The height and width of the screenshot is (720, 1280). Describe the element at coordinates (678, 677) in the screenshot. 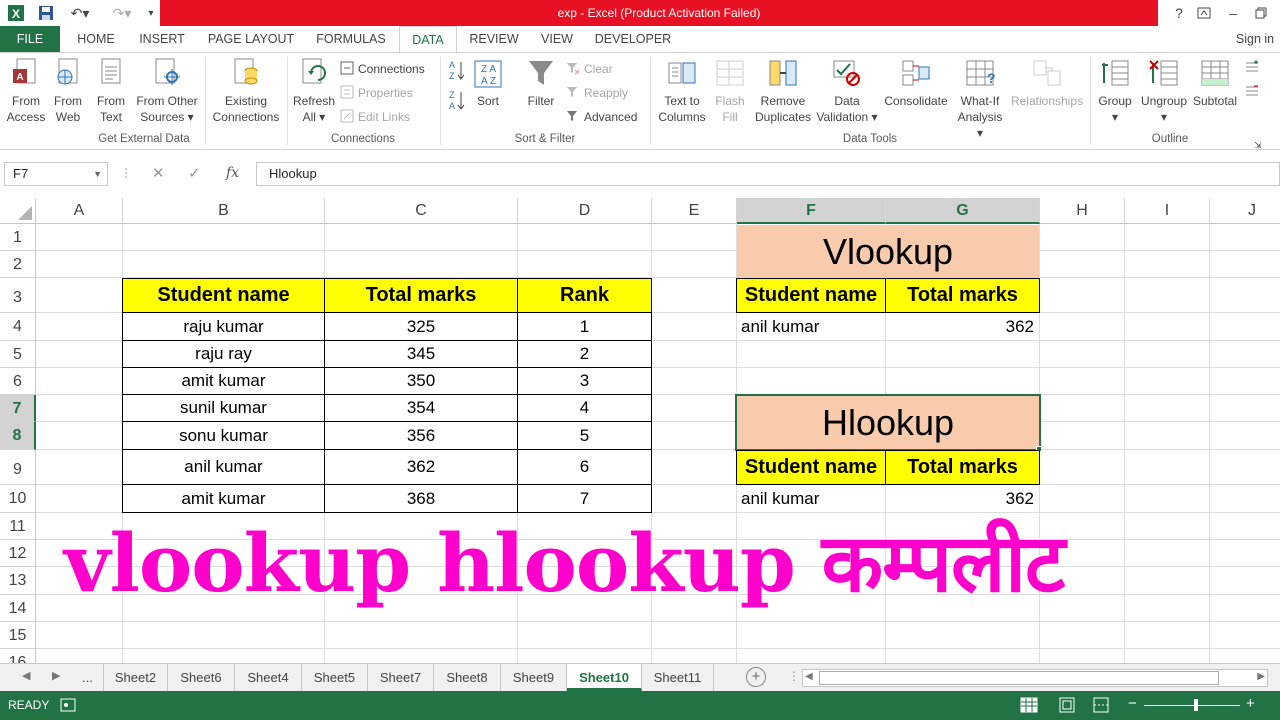

I see `sheet-tab-sheet11: Sheet11` at that location.